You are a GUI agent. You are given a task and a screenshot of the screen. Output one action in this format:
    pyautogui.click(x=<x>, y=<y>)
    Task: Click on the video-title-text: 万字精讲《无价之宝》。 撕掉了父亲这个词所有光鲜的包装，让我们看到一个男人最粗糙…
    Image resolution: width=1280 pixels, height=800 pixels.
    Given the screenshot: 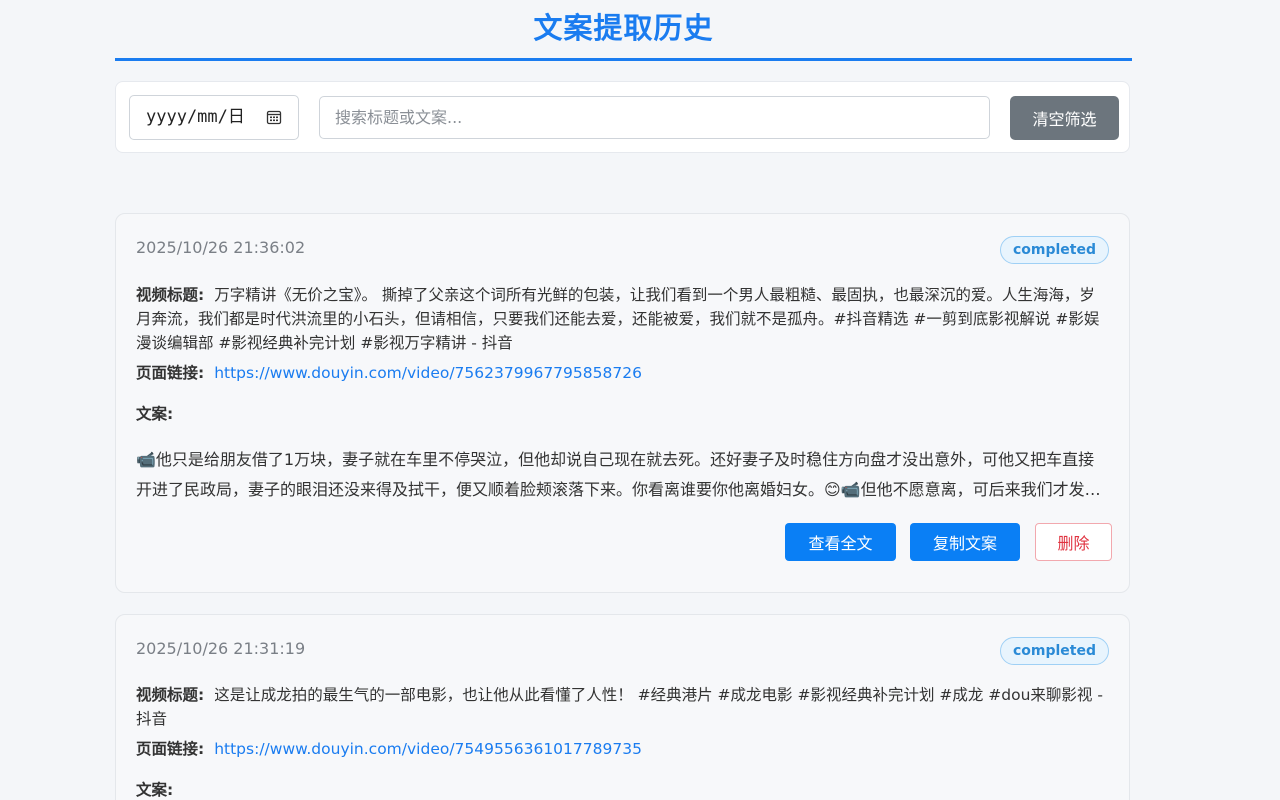 What is the action you would take?
    pyautogui.click(x=618, y=319)
    